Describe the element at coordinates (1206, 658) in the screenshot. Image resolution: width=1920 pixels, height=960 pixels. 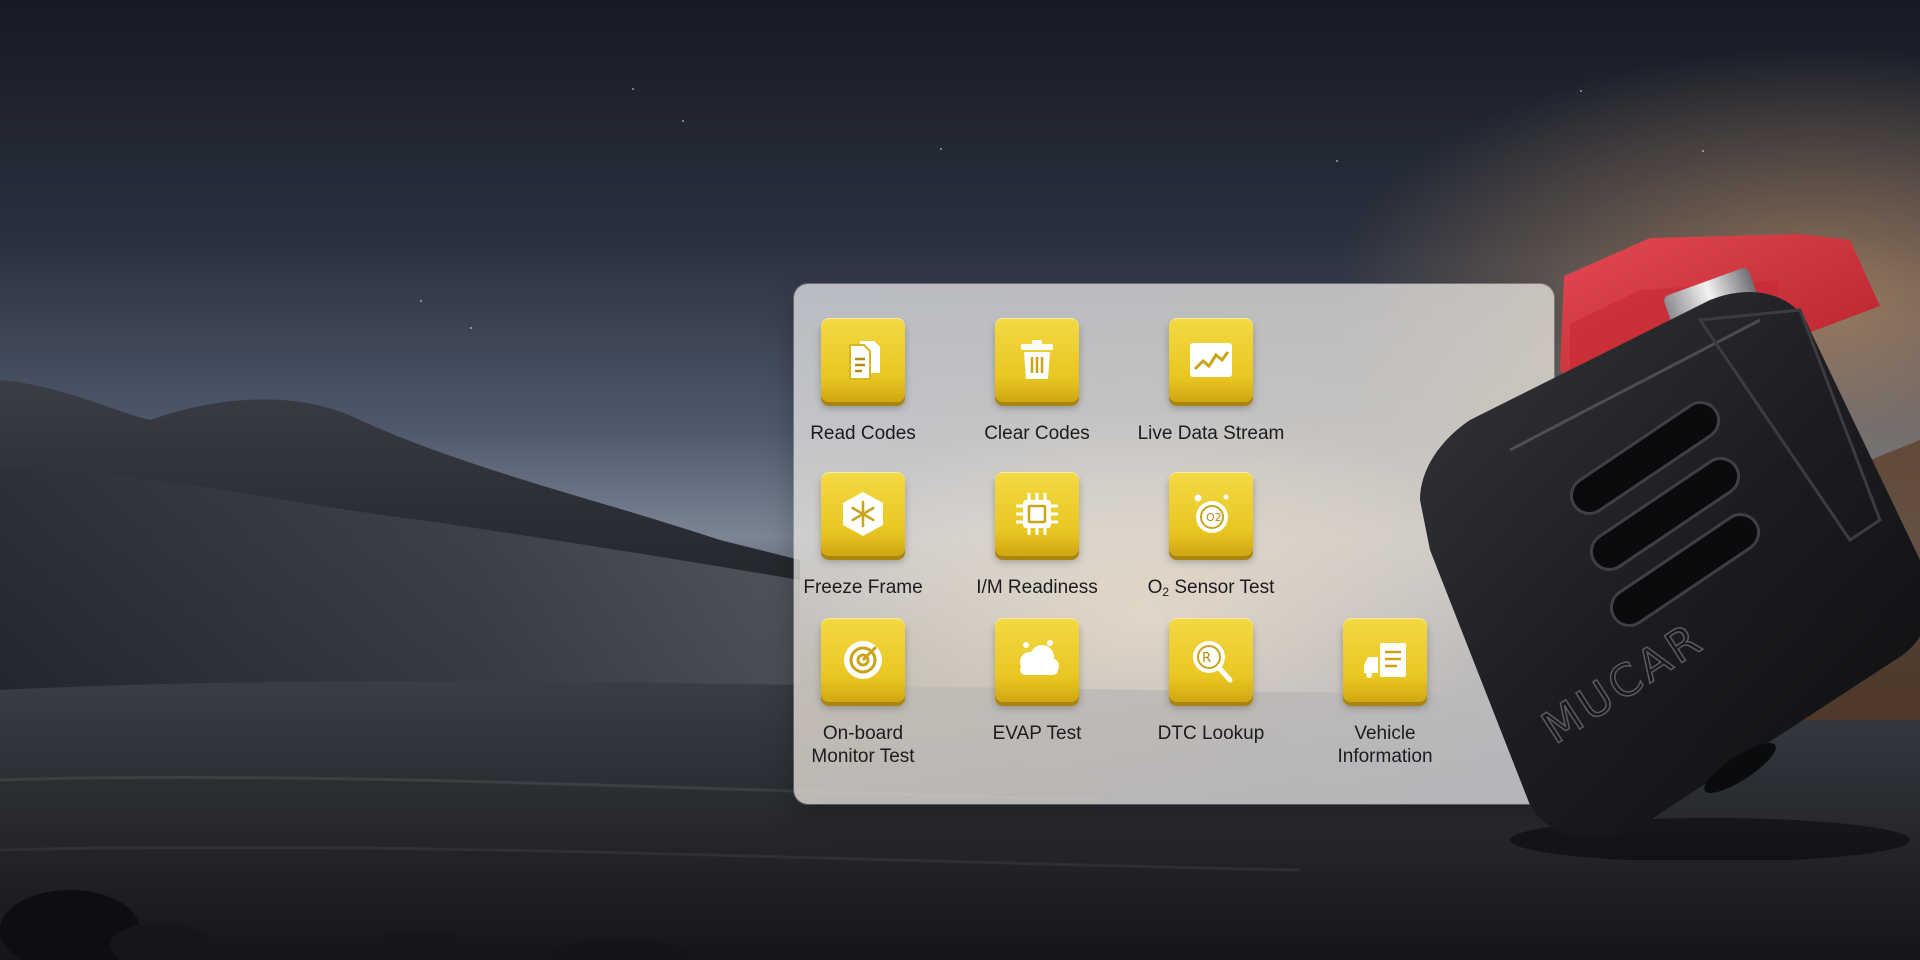
I see `svg-text: R` at that location.